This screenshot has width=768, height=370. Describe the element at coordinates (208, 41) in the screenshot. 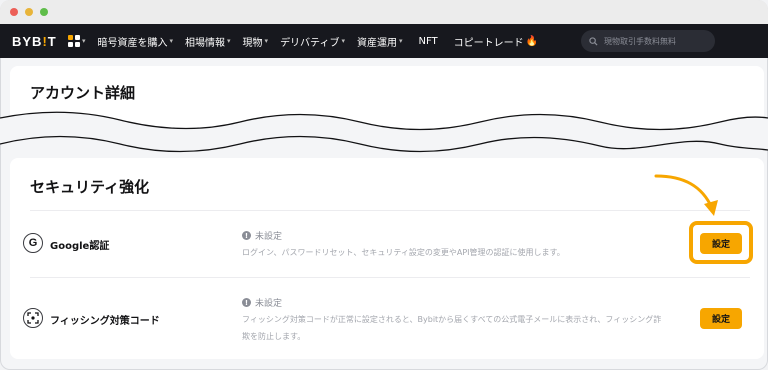

I see `nav-item-markets: 相場情報 ▾` at that location.